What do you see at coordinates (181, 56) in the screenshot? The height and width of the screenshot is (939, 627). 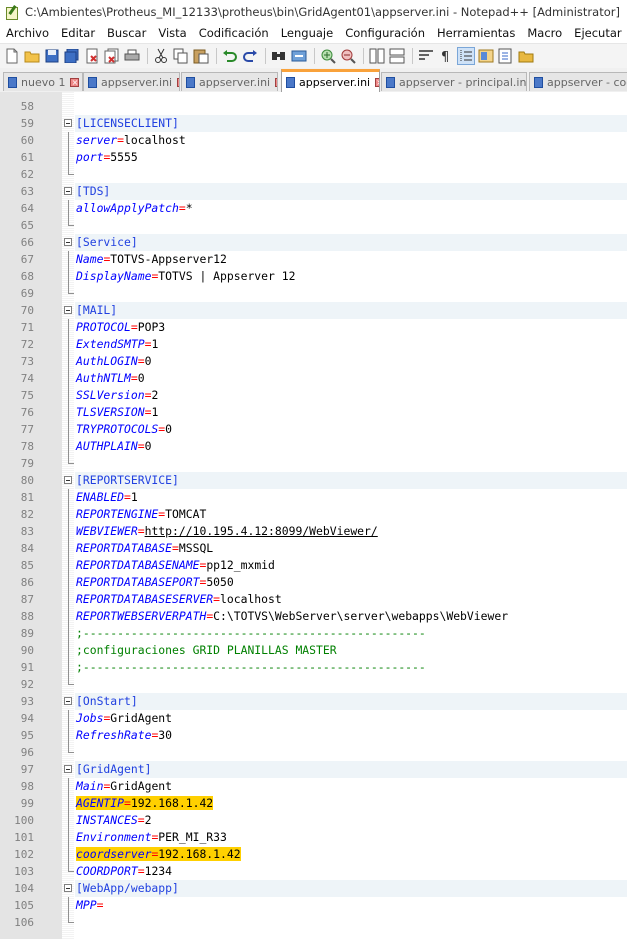 I see `copy-icon` at bounding box center [181, 56].